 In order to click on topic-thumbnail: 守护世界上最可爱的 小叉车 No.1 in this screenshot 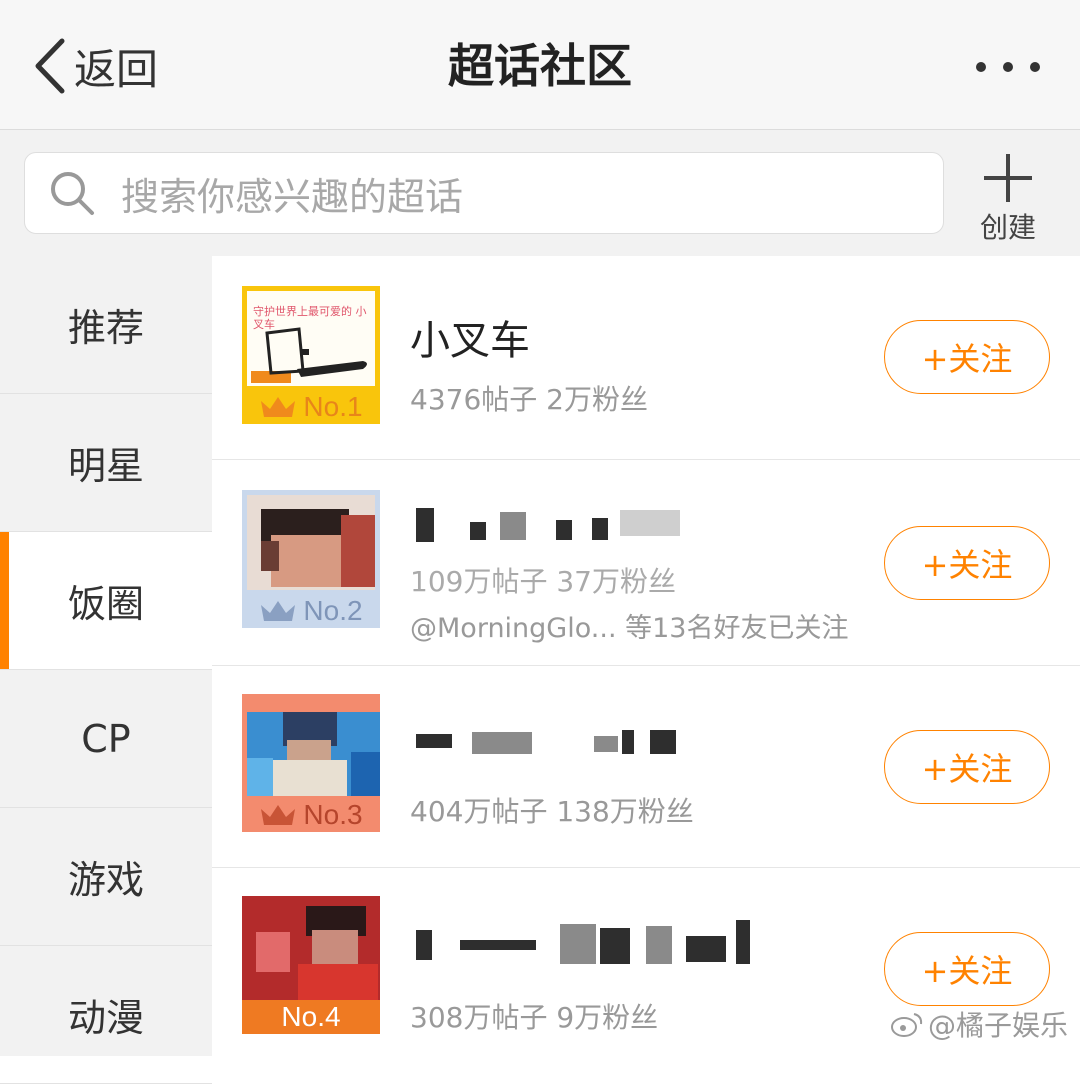, I will do `click(311, 355)`.